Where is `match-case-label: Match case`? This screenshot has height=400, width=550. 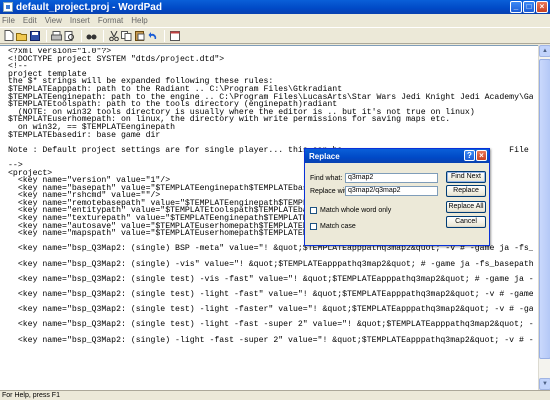
match-case-label: Match case is located at coordinates (338, 226).